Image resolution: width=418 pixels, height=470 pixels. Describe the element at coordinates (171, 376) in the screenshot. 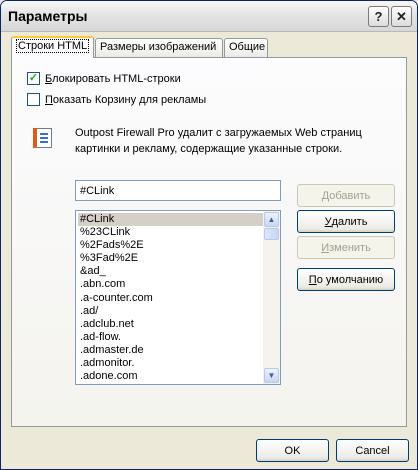

I see `list-item: .adone.com` at that location.